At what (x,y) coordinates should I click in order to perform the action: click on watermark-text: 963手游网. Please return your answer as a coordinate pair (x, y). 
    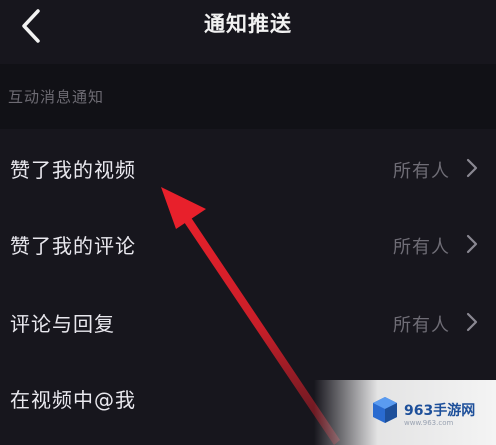
    Looking at the image, I should click on (440, 411).